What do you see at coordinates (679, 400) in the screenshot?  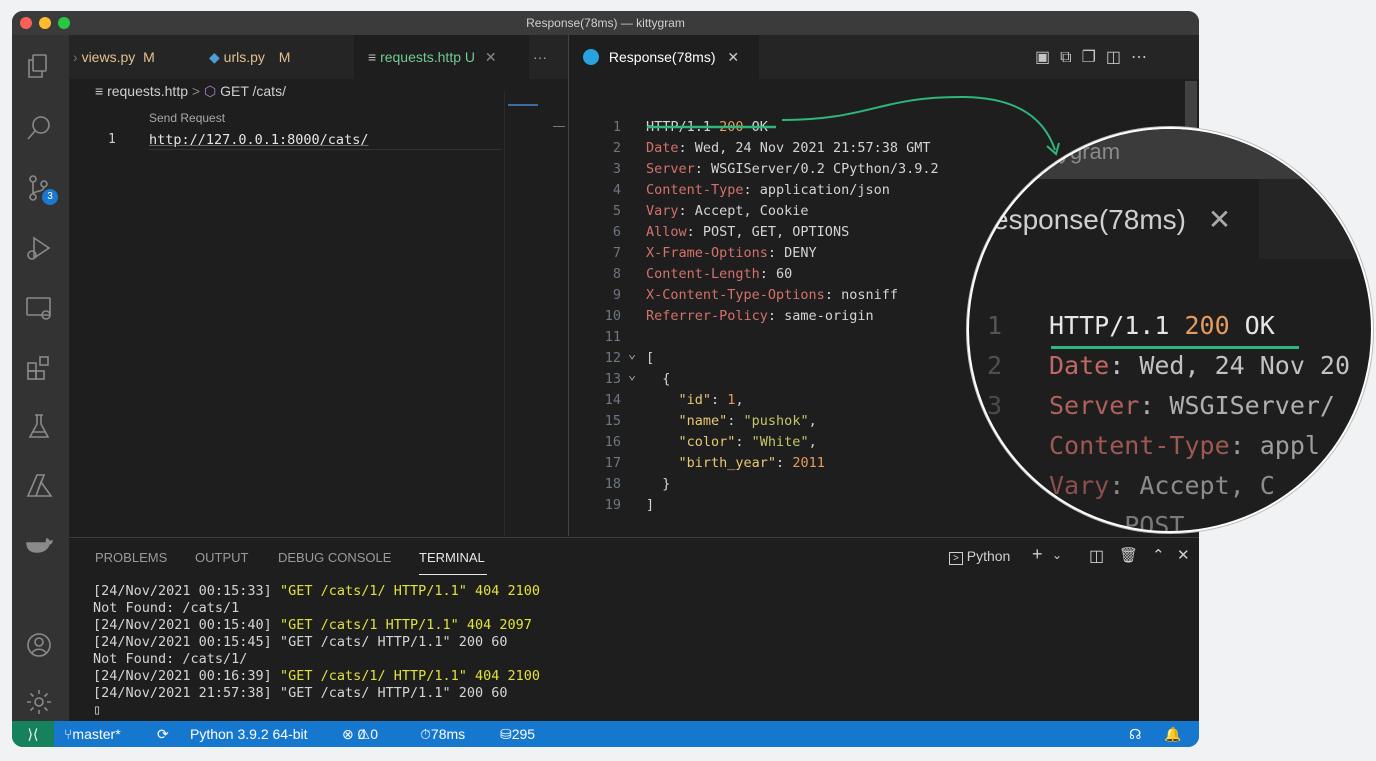 I see `json-key: "id"` at bounding box center [679, 400].